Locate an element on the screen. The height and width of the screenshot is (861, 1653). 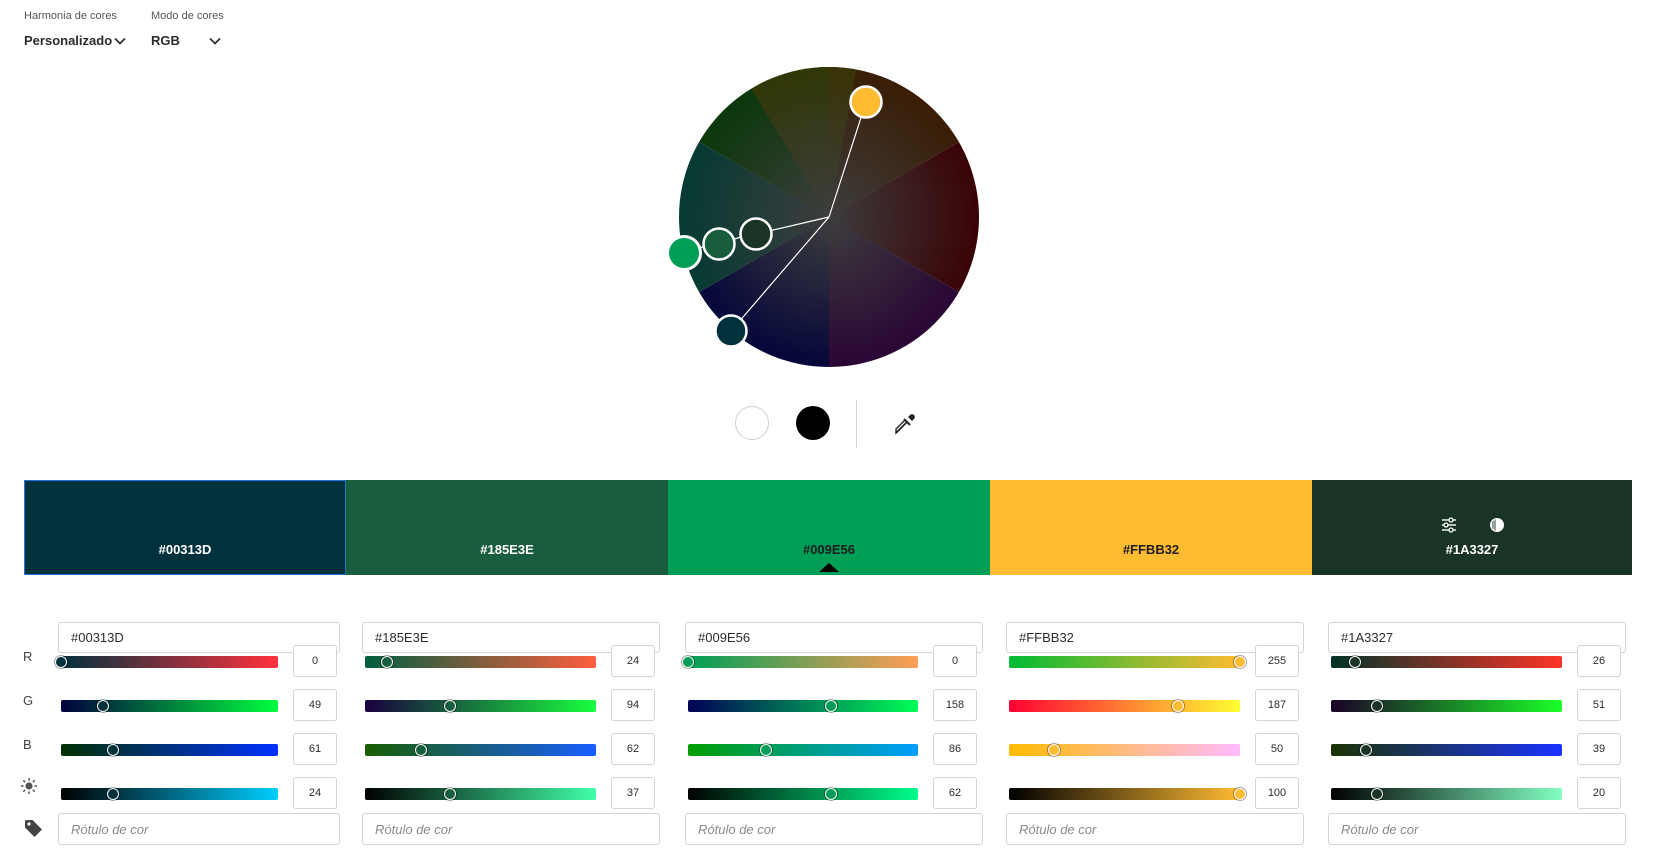
wheel-handle-teal is located at coordinates (731, 331).